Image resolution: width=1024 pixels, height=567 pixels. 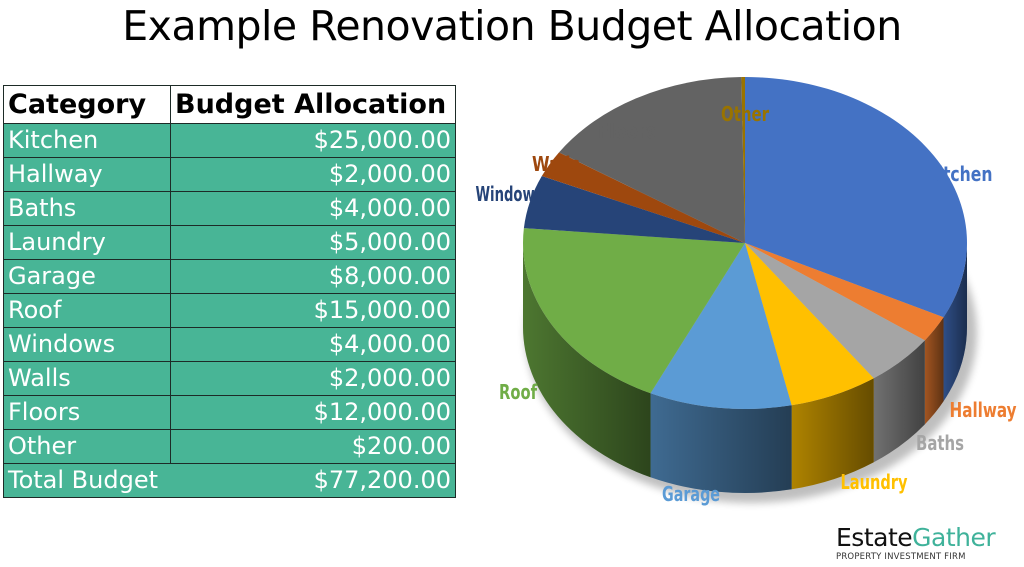 I want to click on logo-name: EstateGather, so click(x=916, y=537).